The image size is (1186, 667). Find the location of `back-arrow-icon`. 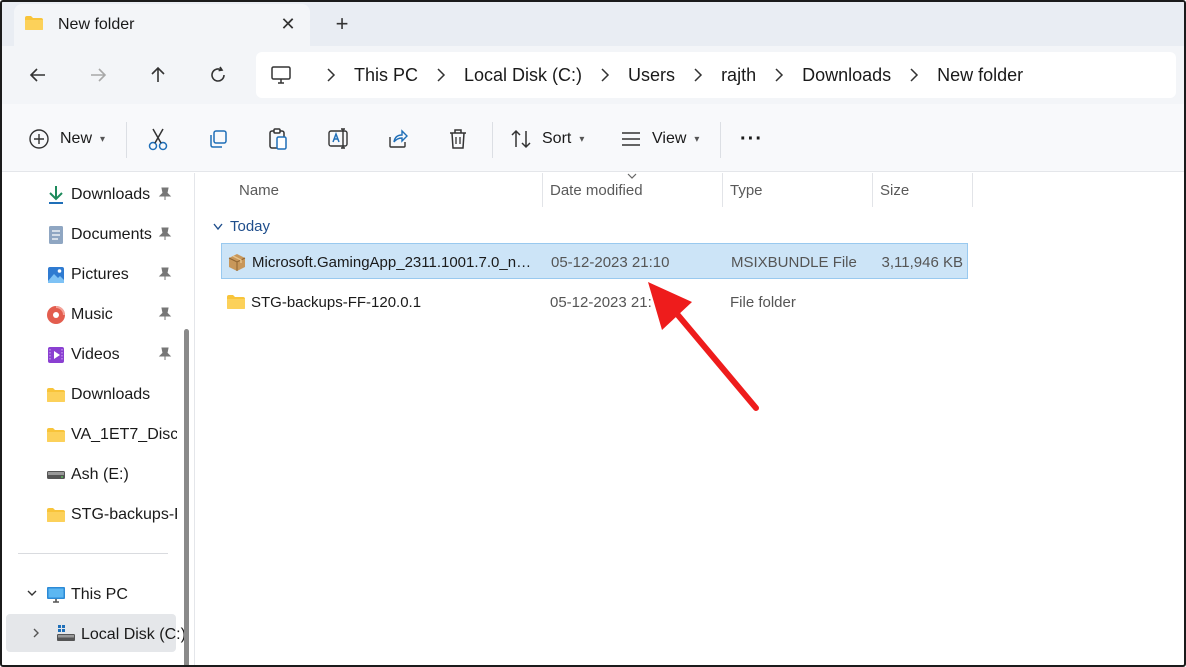

back-arrow-icon is located at coordinates (37, 75).